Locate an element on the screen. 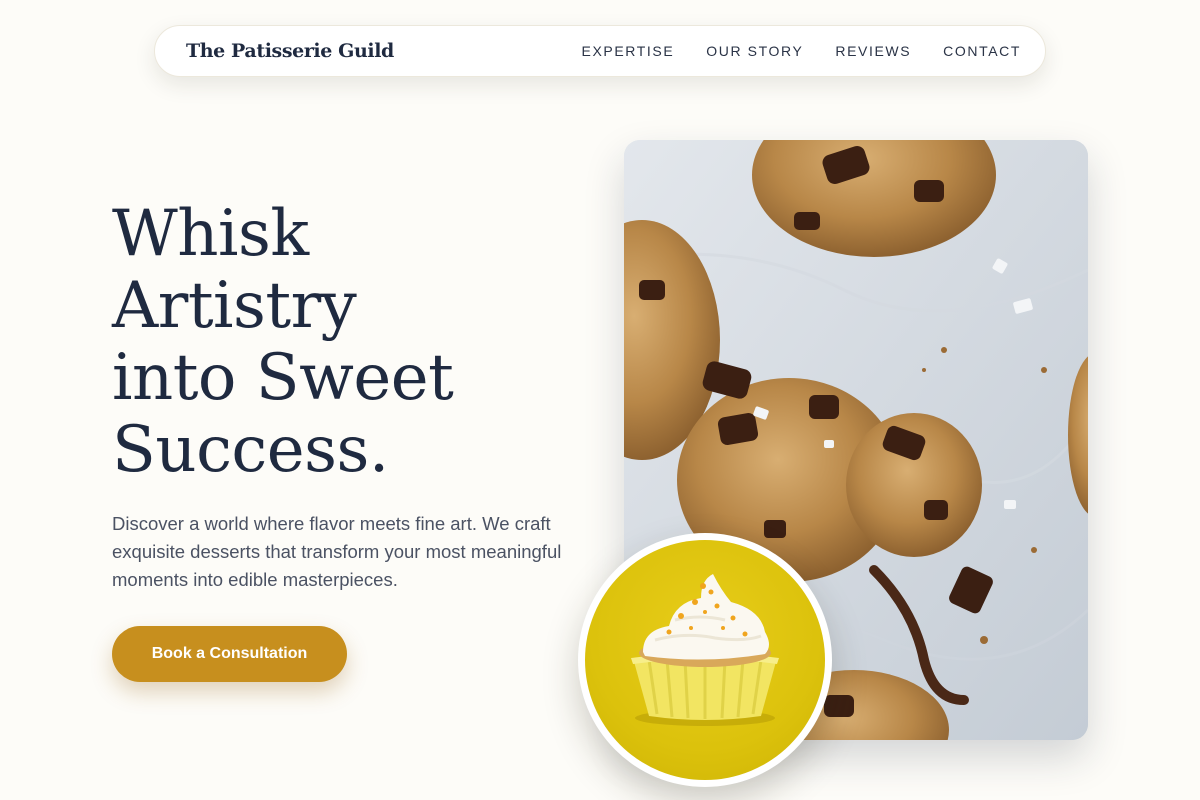  nav-link-reviews: REVIEWS is located at coordinates (873, 51).